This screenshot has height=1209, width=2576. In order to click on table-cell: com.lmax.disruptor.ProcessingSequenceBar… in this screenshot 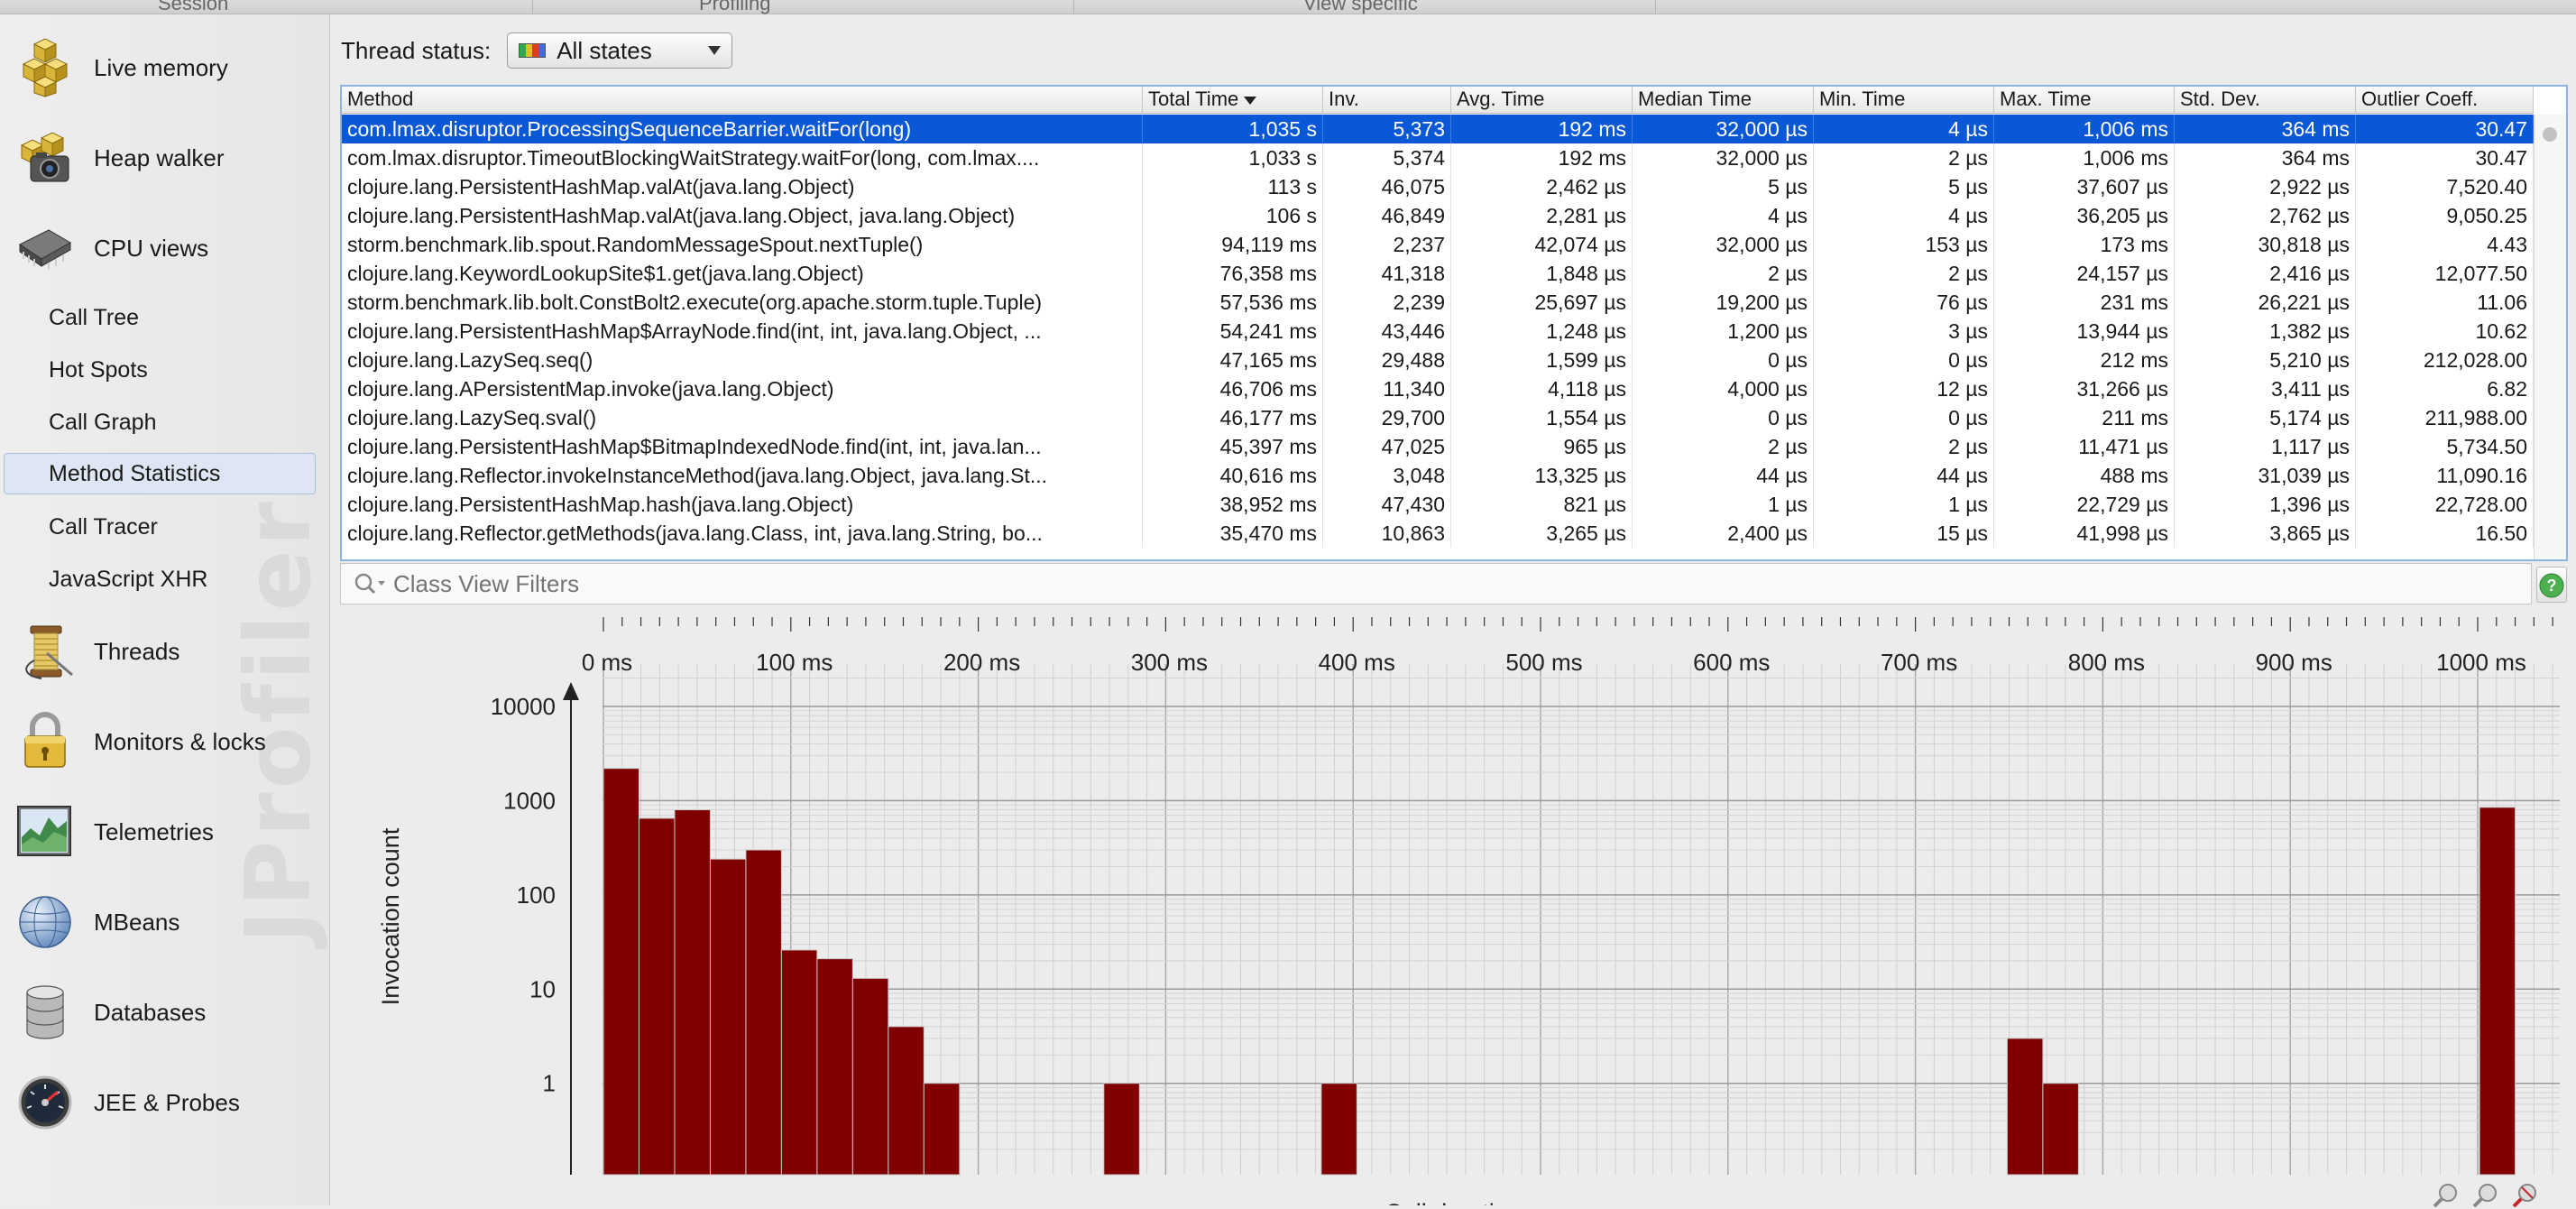, I will do `click(743, 129)`.